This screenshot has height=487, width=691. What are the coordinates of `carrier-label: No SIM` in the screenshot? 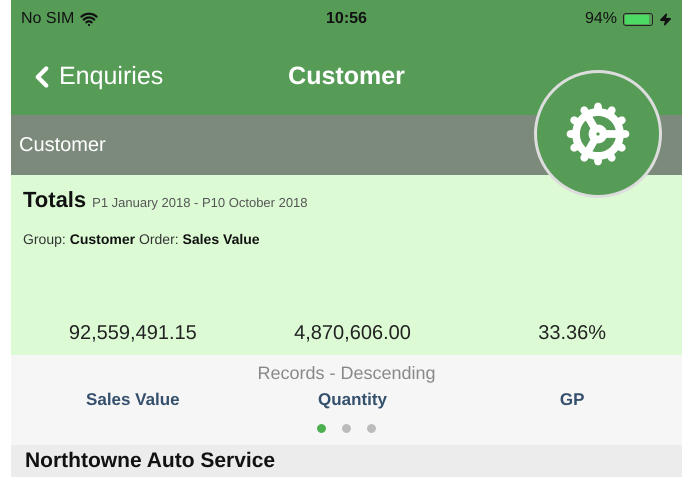 It's located at (47, 19).